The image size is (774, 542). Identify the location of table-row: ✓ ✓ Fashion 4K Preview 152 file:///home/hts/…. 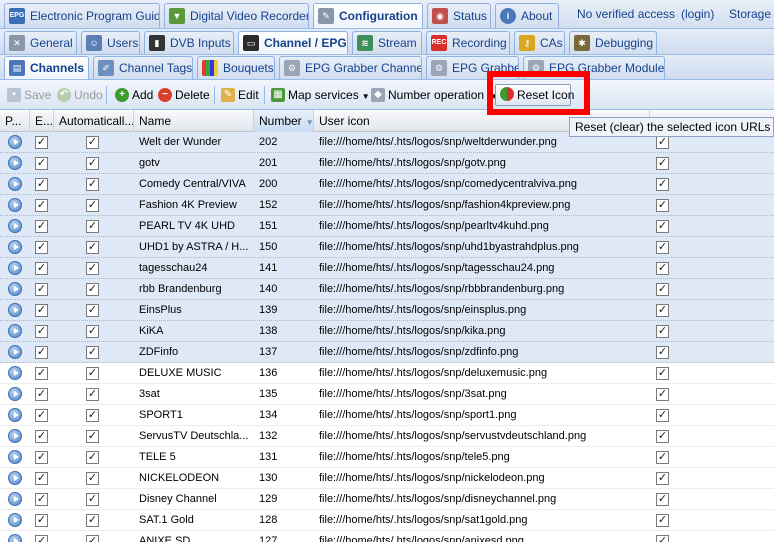
(387, 205).